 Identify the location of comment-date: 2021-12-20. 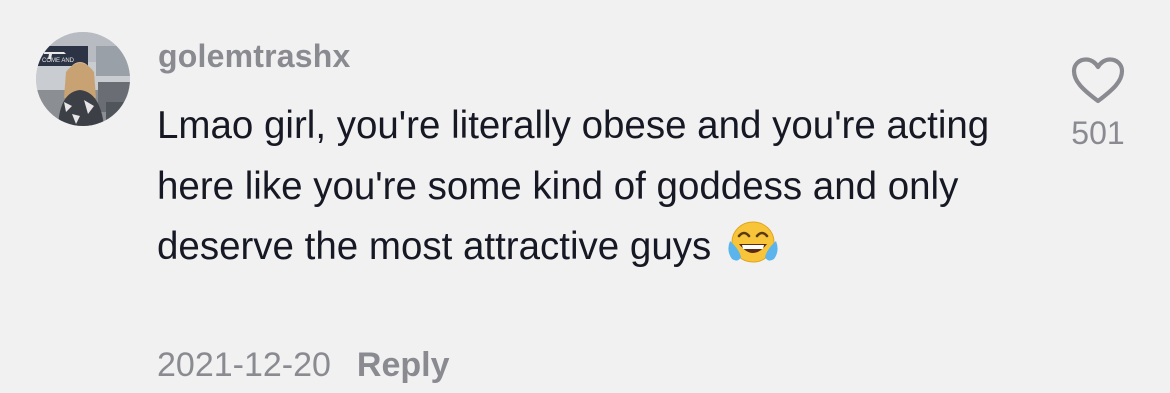
(244, 365).